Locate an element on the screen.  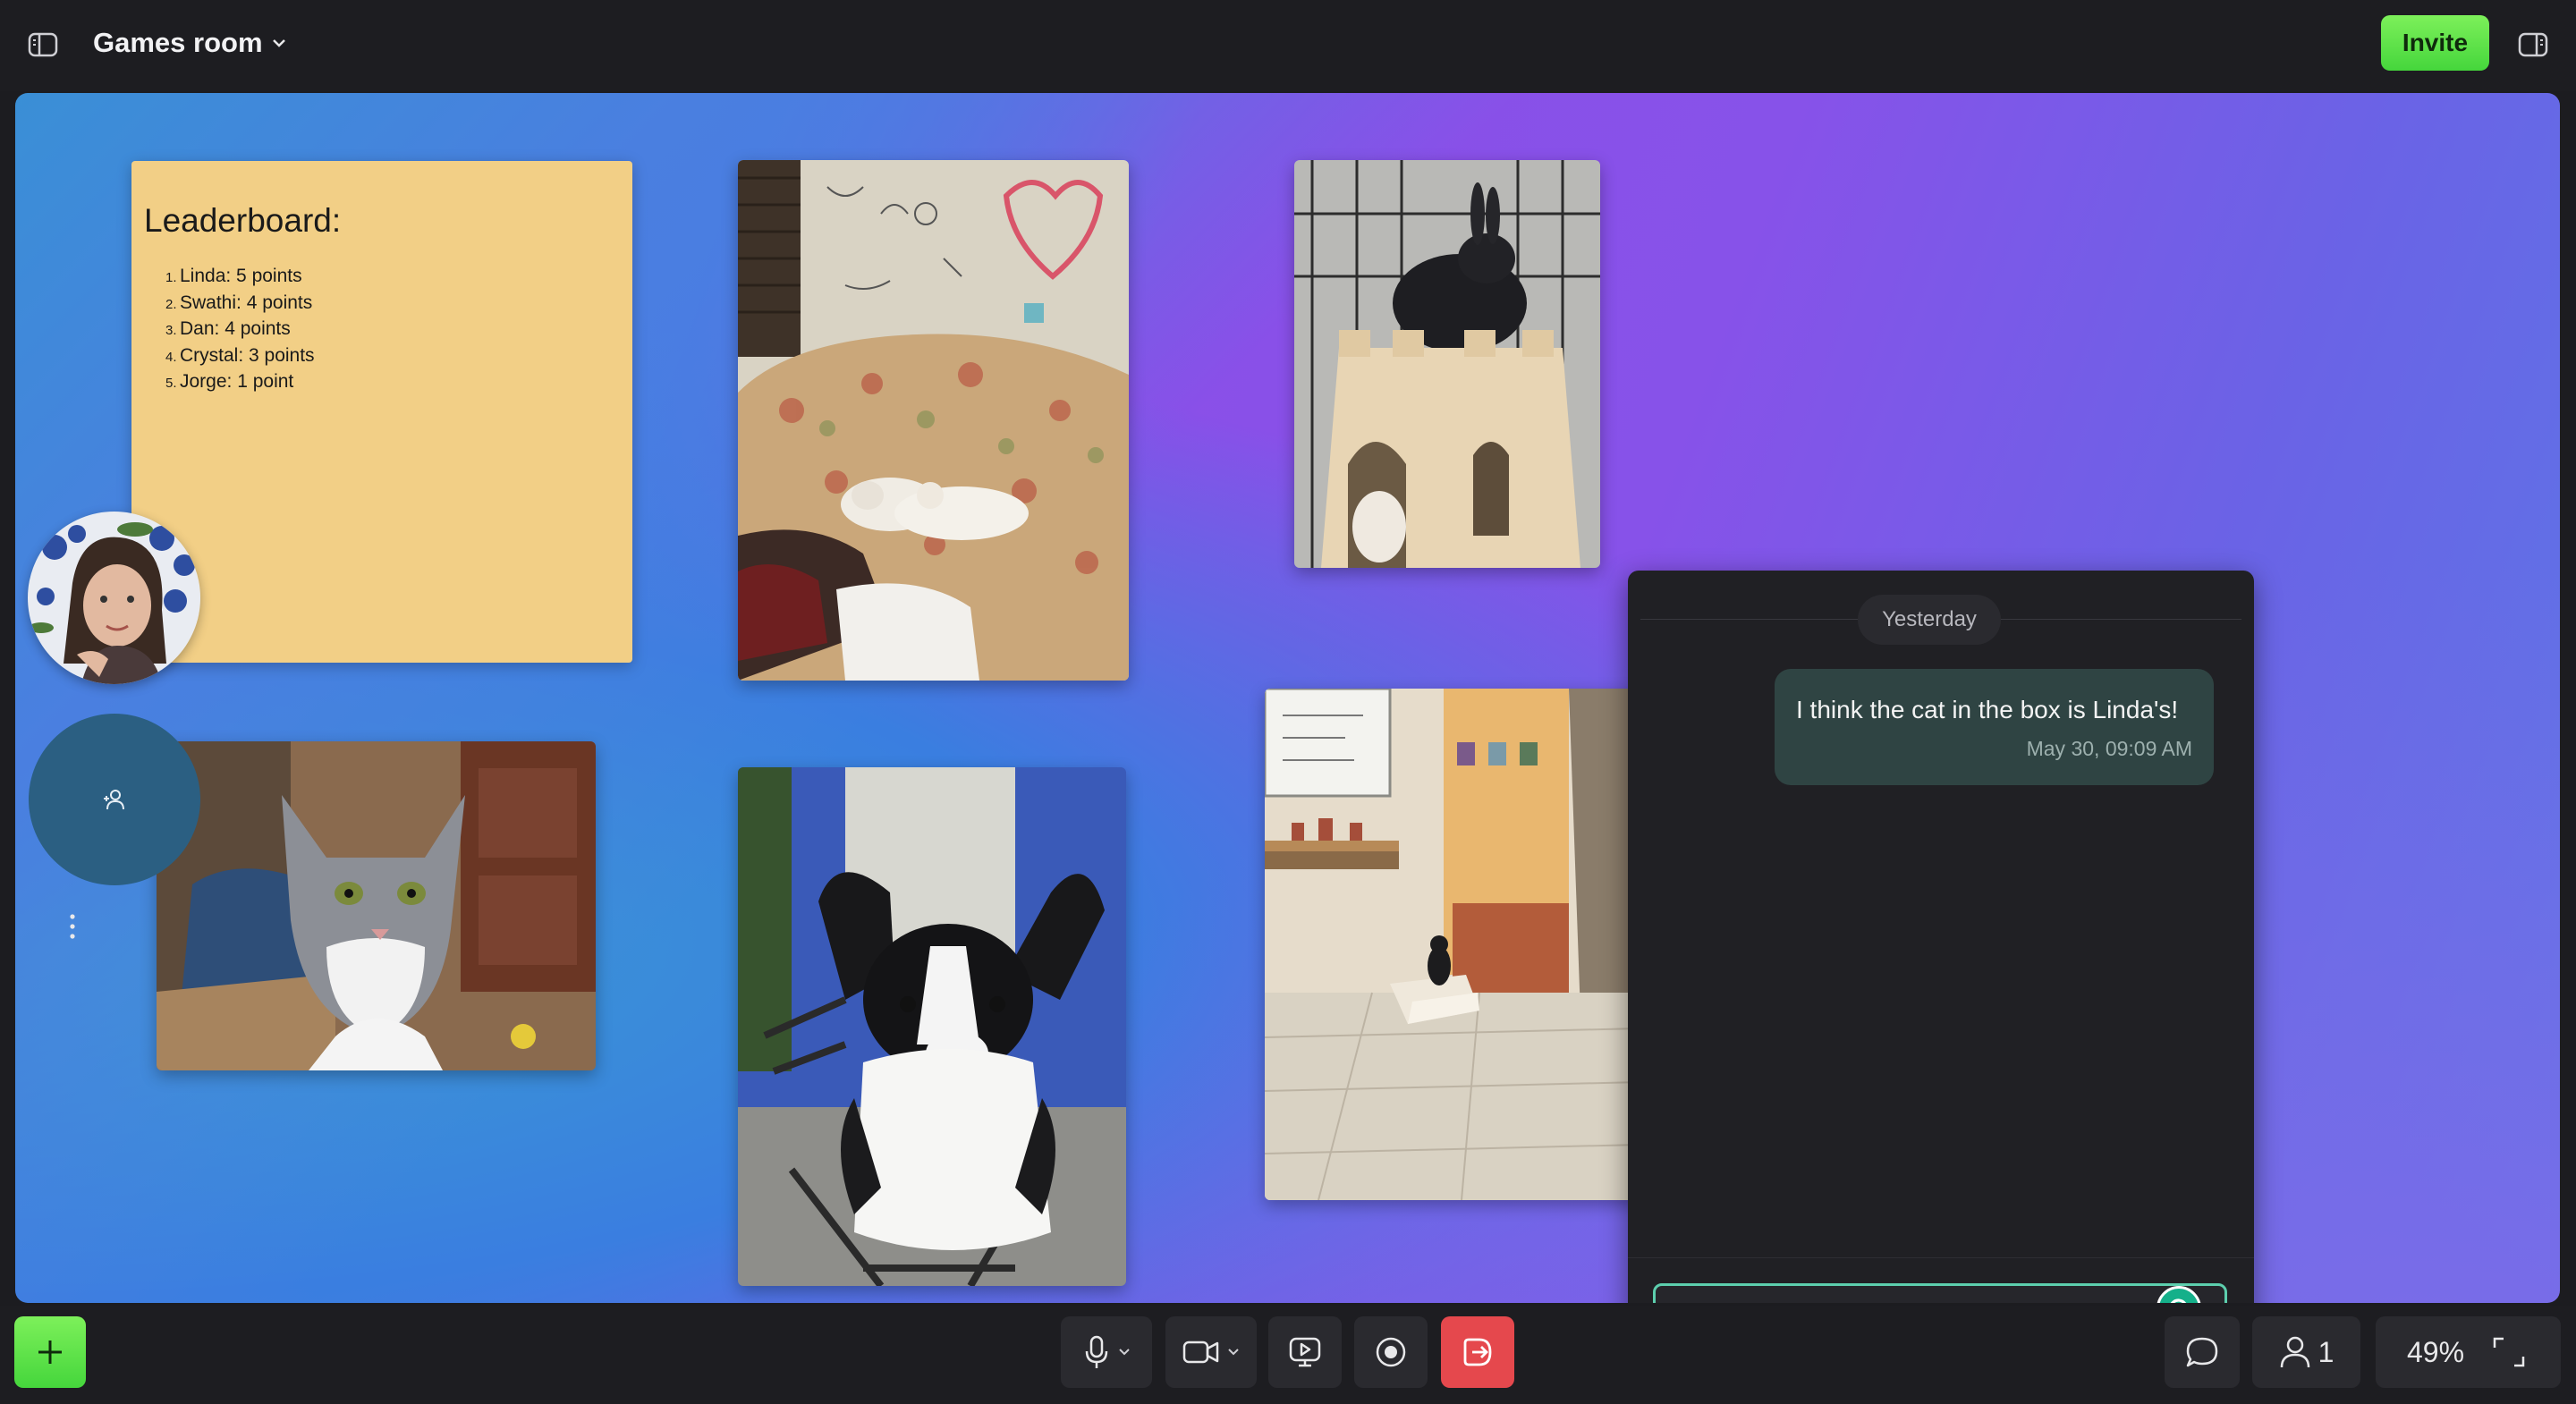
zoom-control: 49% is located at coordinates (2468, 1352).